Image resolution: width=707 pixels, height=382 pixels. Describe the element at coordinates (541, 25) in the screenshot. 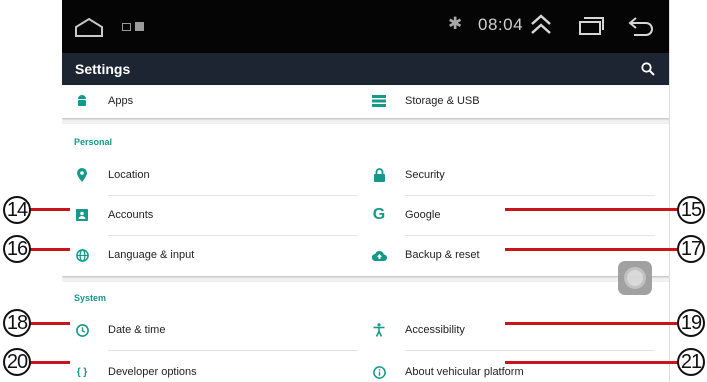

I see `double-chevron-up-icon` at that location.